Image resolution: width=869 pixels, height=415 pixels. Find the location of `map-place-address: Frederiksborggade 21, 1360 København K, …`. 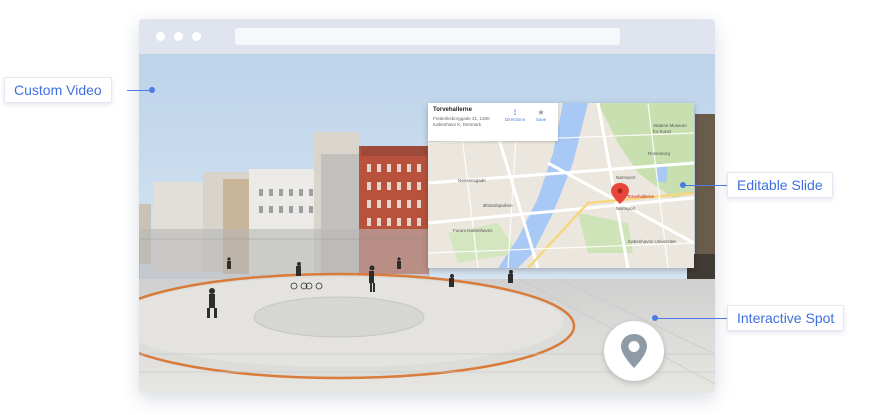

map-place-address: Frederiksborggade 21, 1360 København K, … is located at coordinates (461, 121).